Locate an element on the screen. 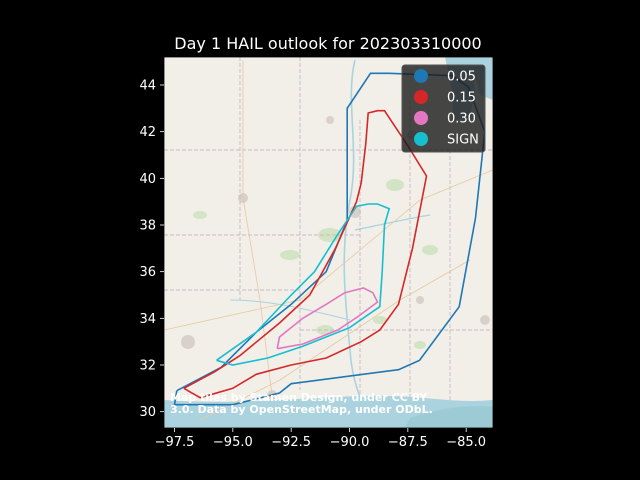 This screenshot has height=480, width=640. x-tick-label: −87.5 is located at coordinates (408, 442).